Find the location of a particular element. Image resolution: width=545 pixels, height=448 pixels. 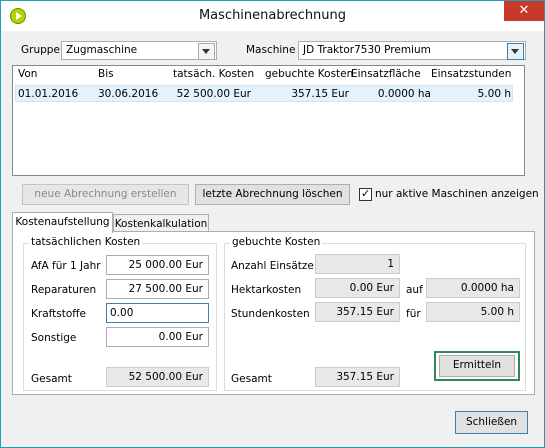

repairs-field: 27 500.00 Eur is located at coordinates (157, 289).